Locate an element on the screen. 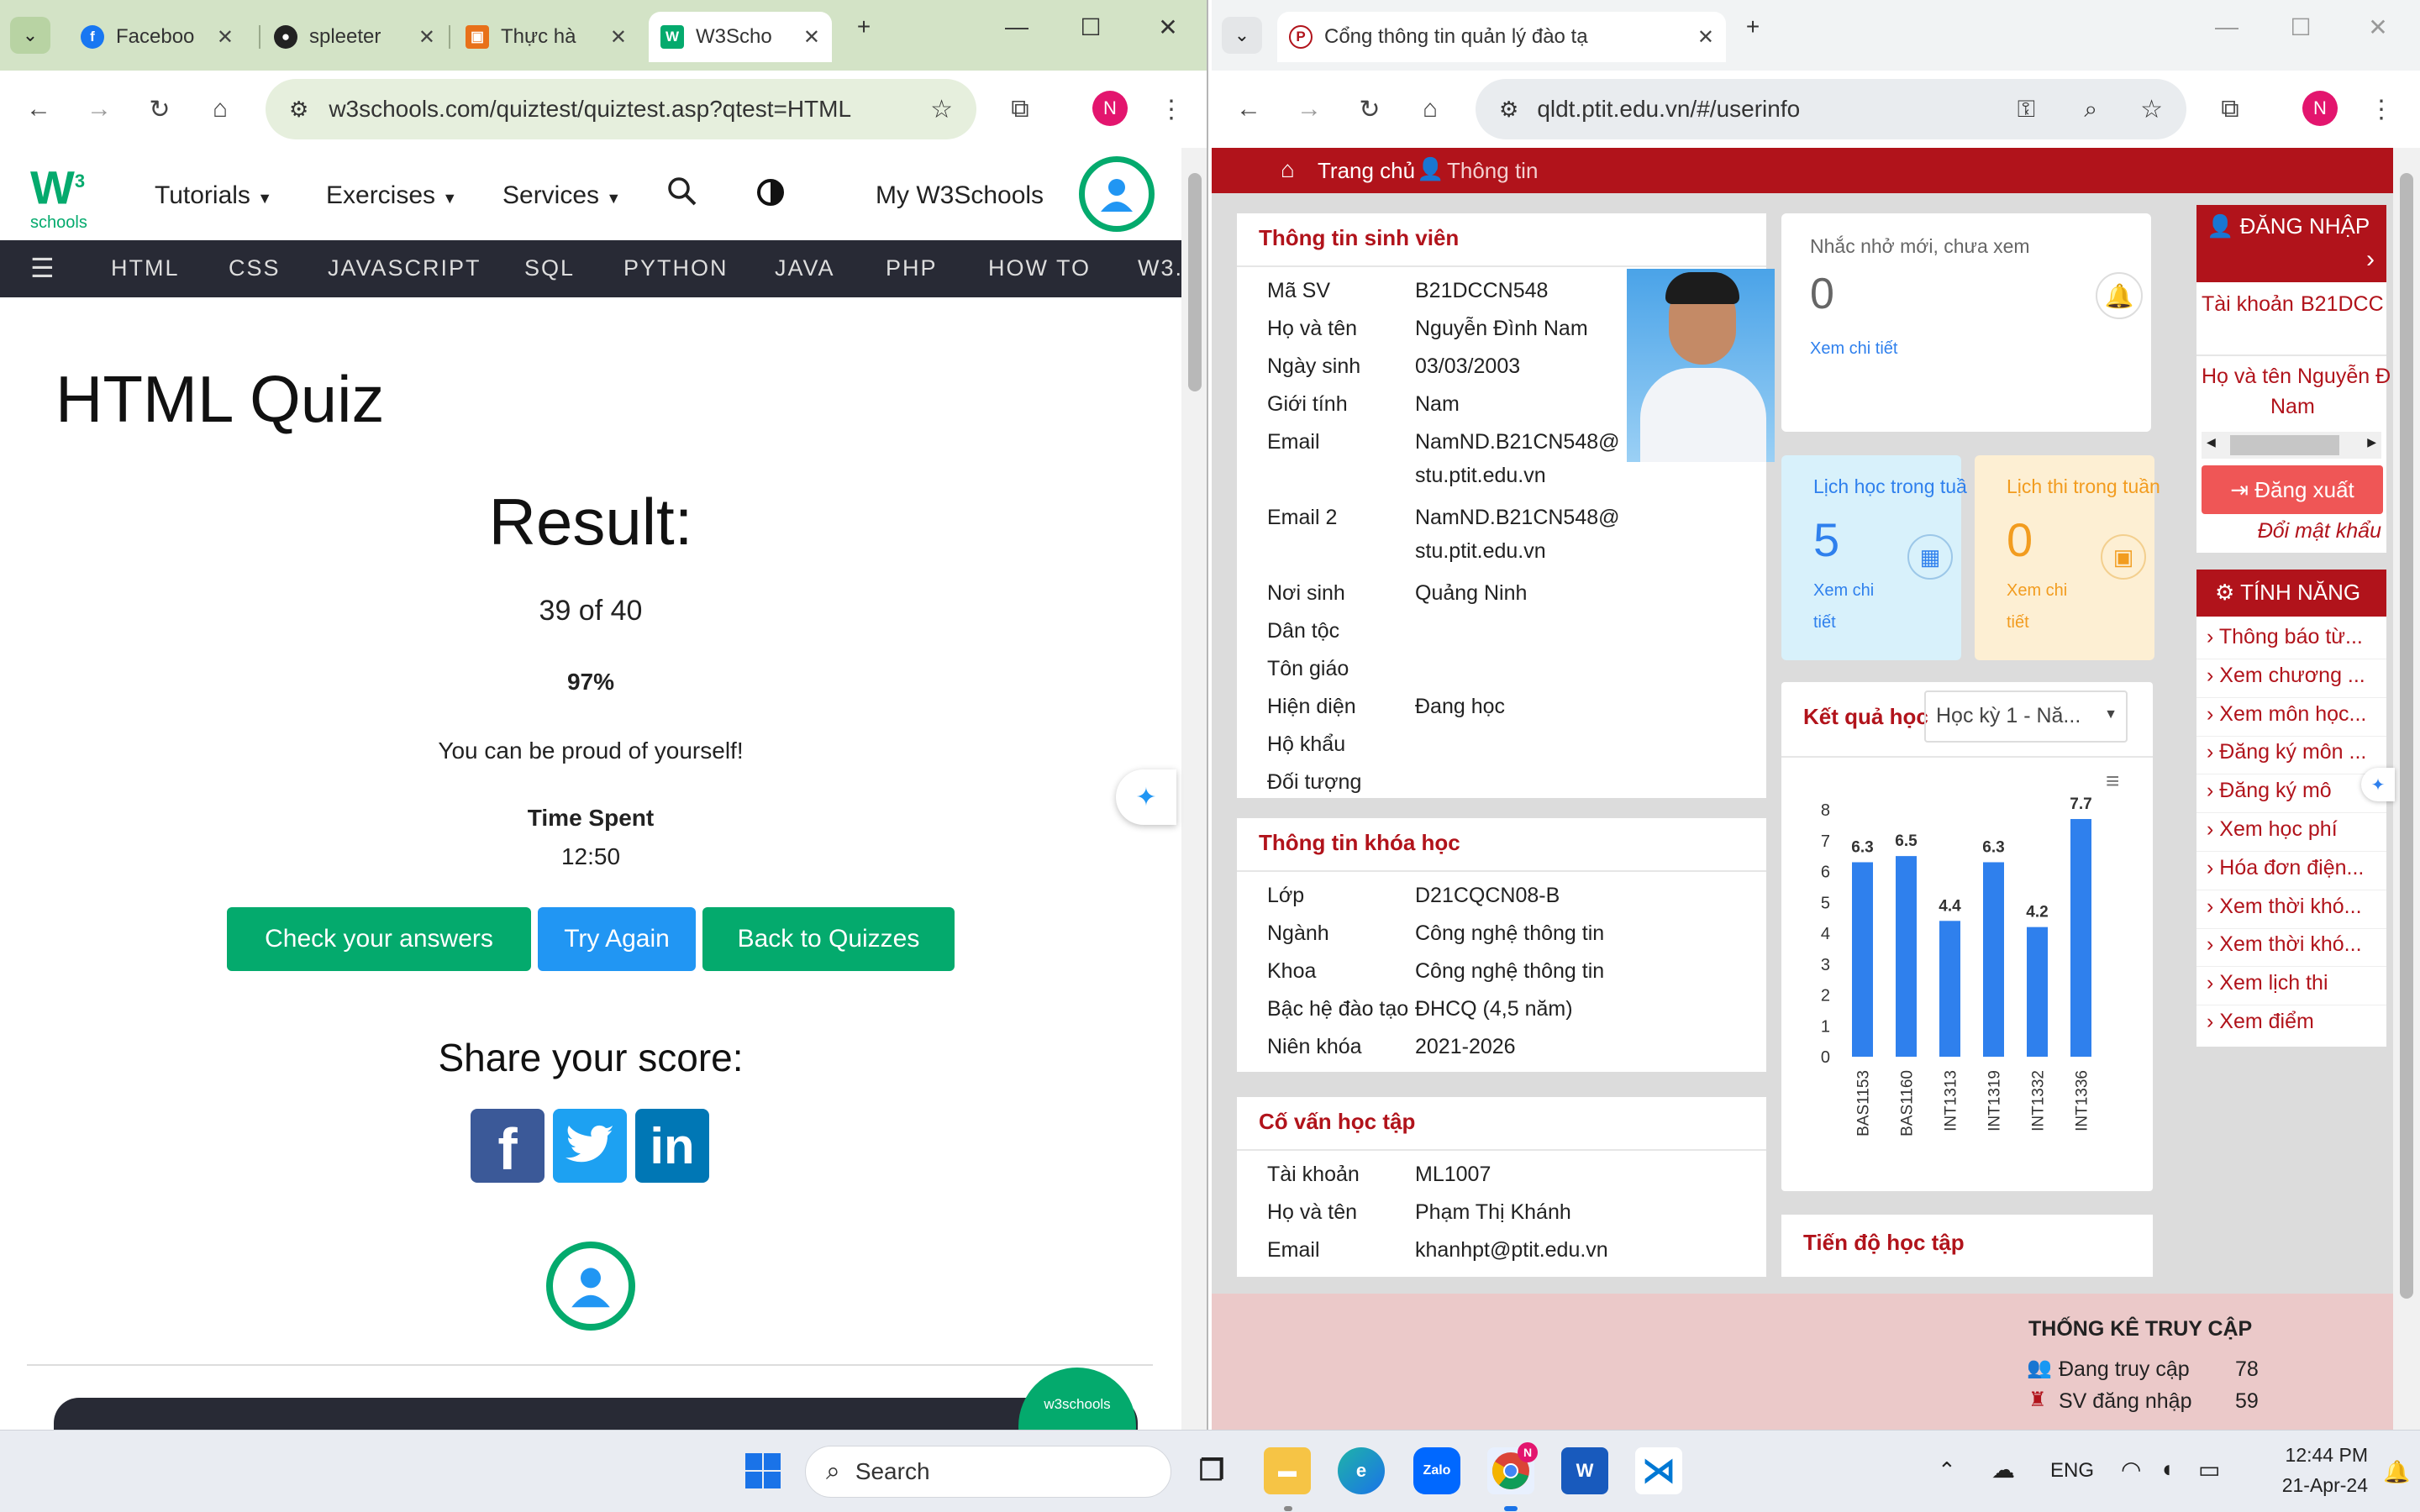 The height and width of the screenshot is (1512, 2420). panel-hscroll: ◀ ▶ is located at coordinates (2291, 445).